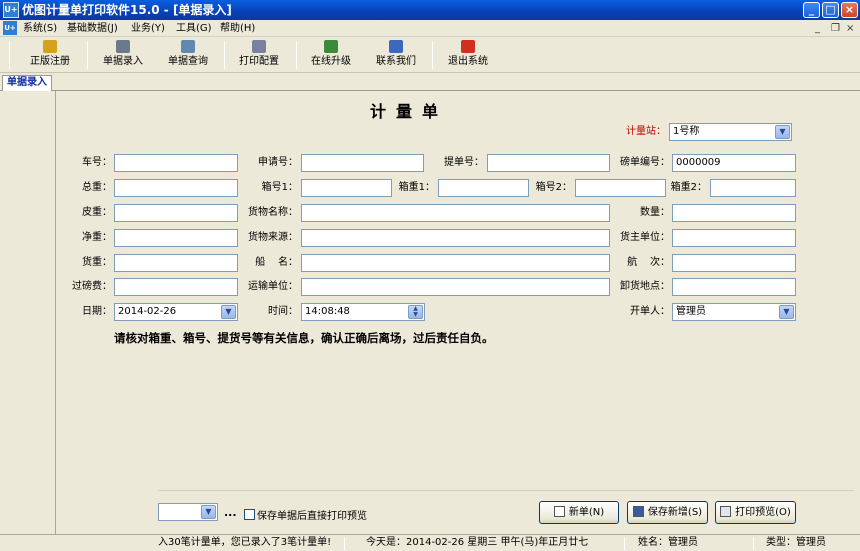 This screenshot has height=551, width=860. Describe the element at coordinates (396, 55) in the screenshot. I see `contact-button: 联系我们` at that location.